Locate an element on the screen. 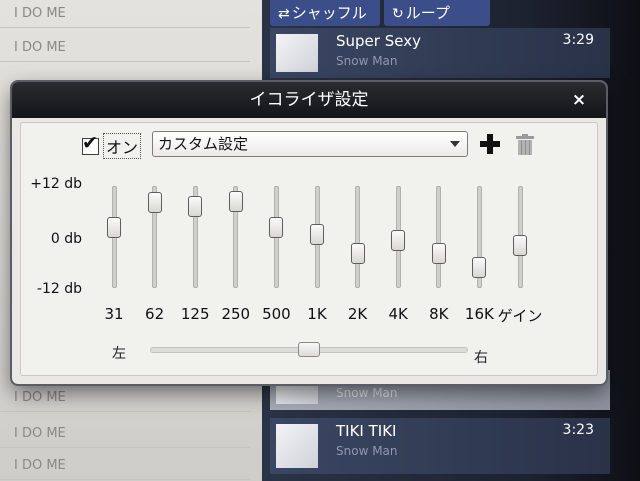 The width and height of the screenshot is (640, 481). balance-slider-thumb is located at coordinates (309, 349).